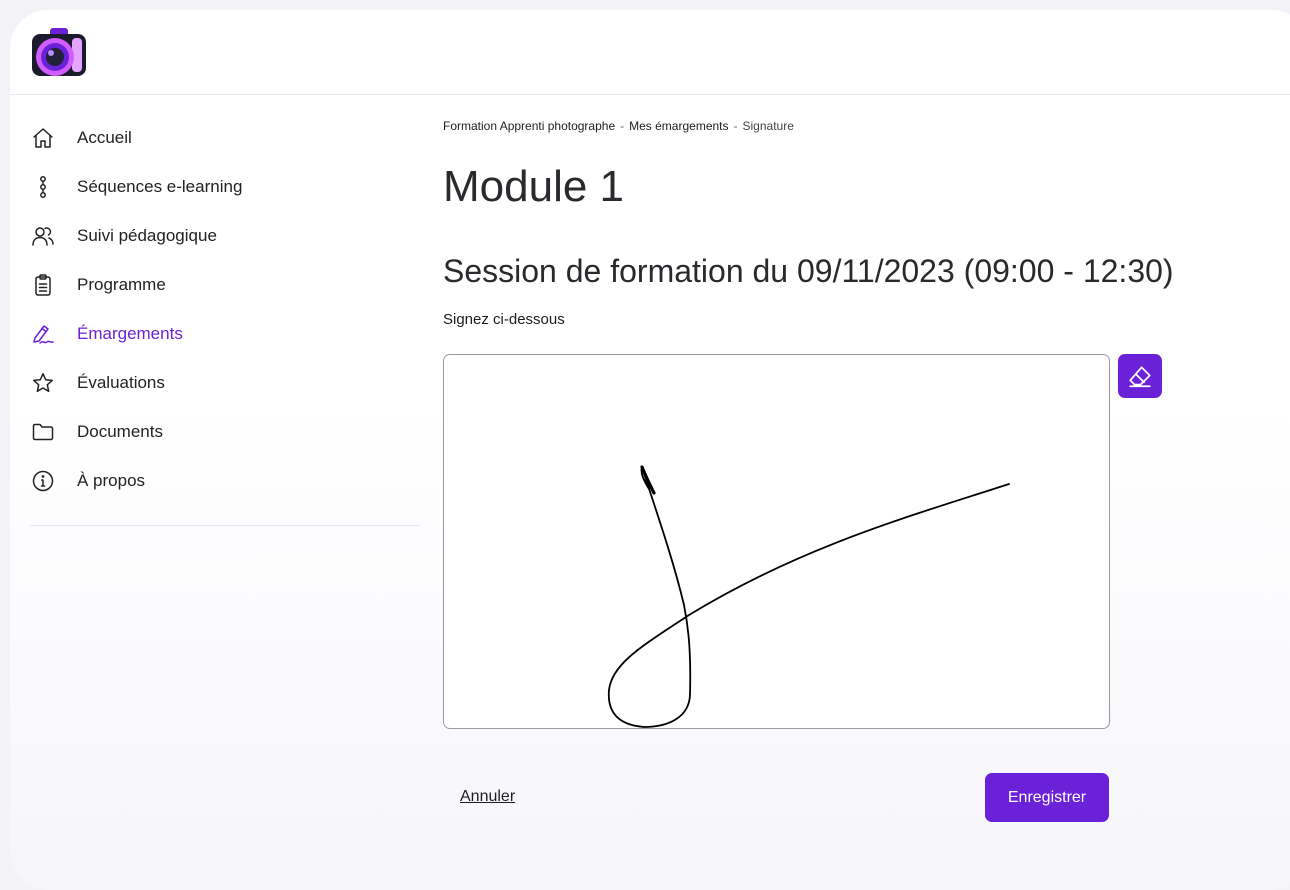  What do you see at coordinates (121, 284) in the screenshot?
I see `sidebar-item-label: Programme` at bounding box center [121, 284].